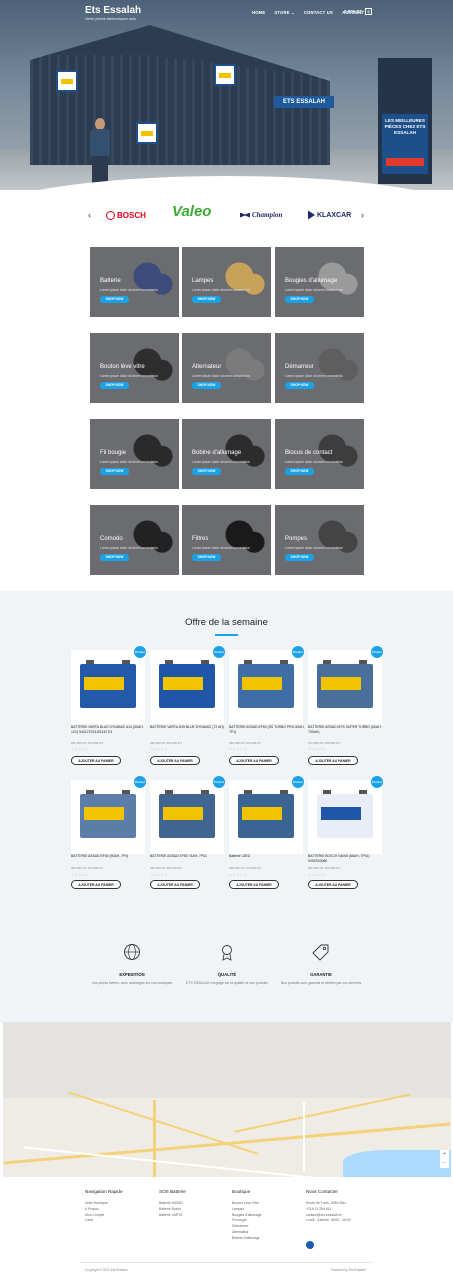  What do you see at coordinates (87, 868) in the screenshot?
I see `product-price: 305,000 DT 270,000 DT` at bounding box center [87, 868].